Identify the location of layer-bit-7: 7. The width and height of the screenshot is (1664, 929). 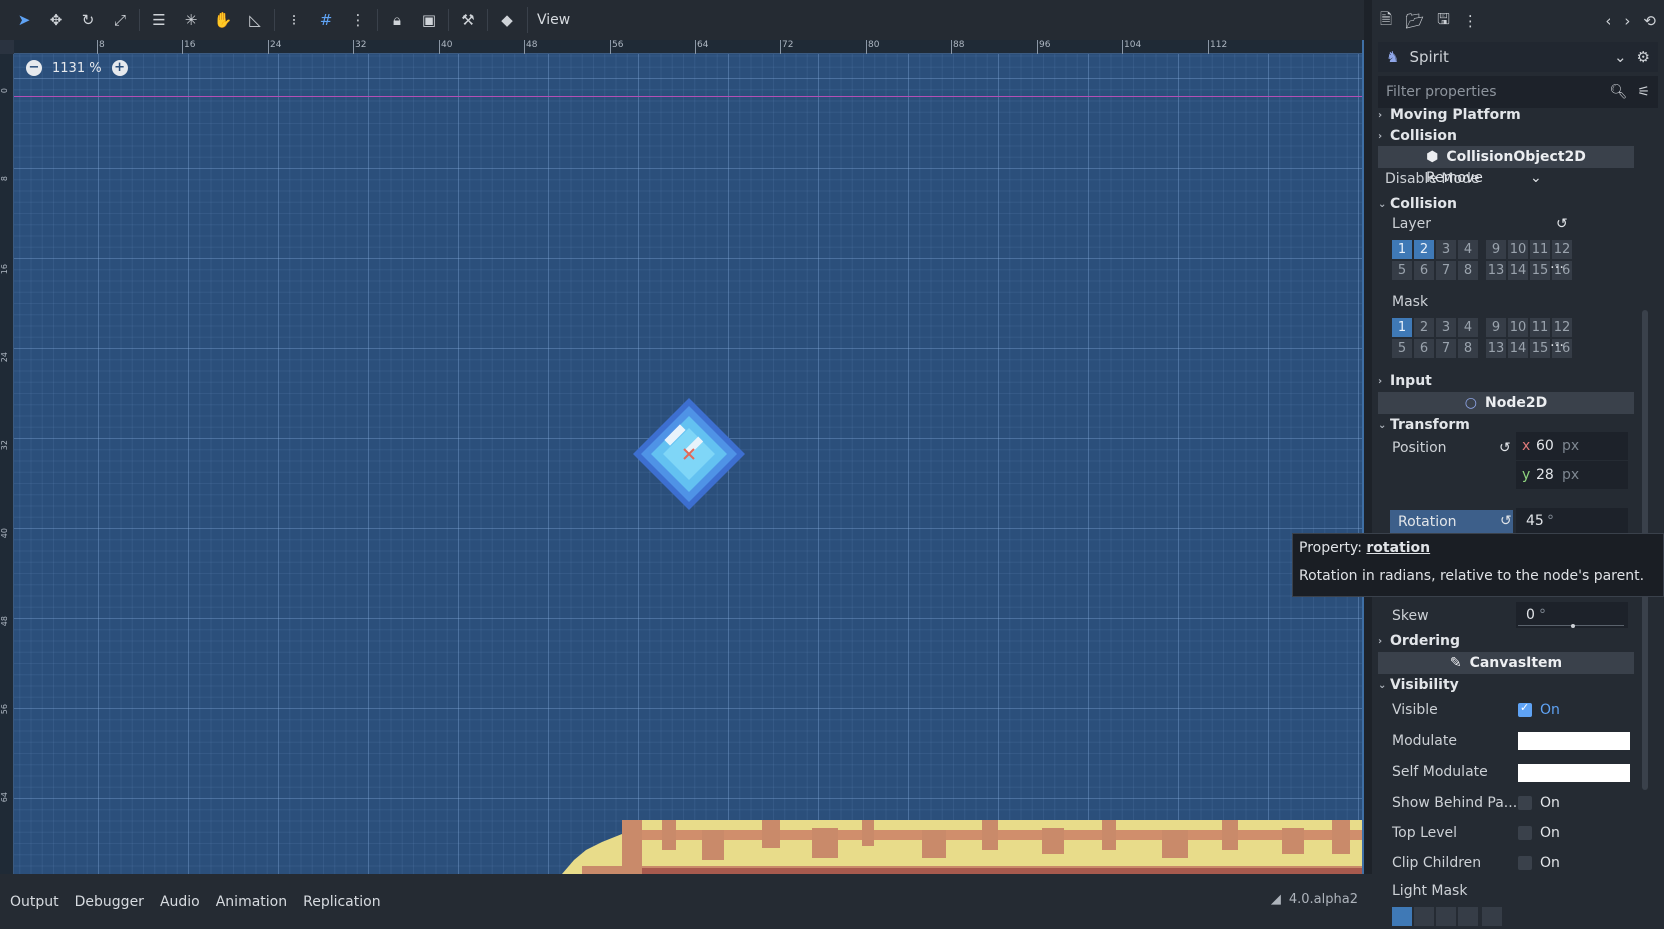
(1446, 270).